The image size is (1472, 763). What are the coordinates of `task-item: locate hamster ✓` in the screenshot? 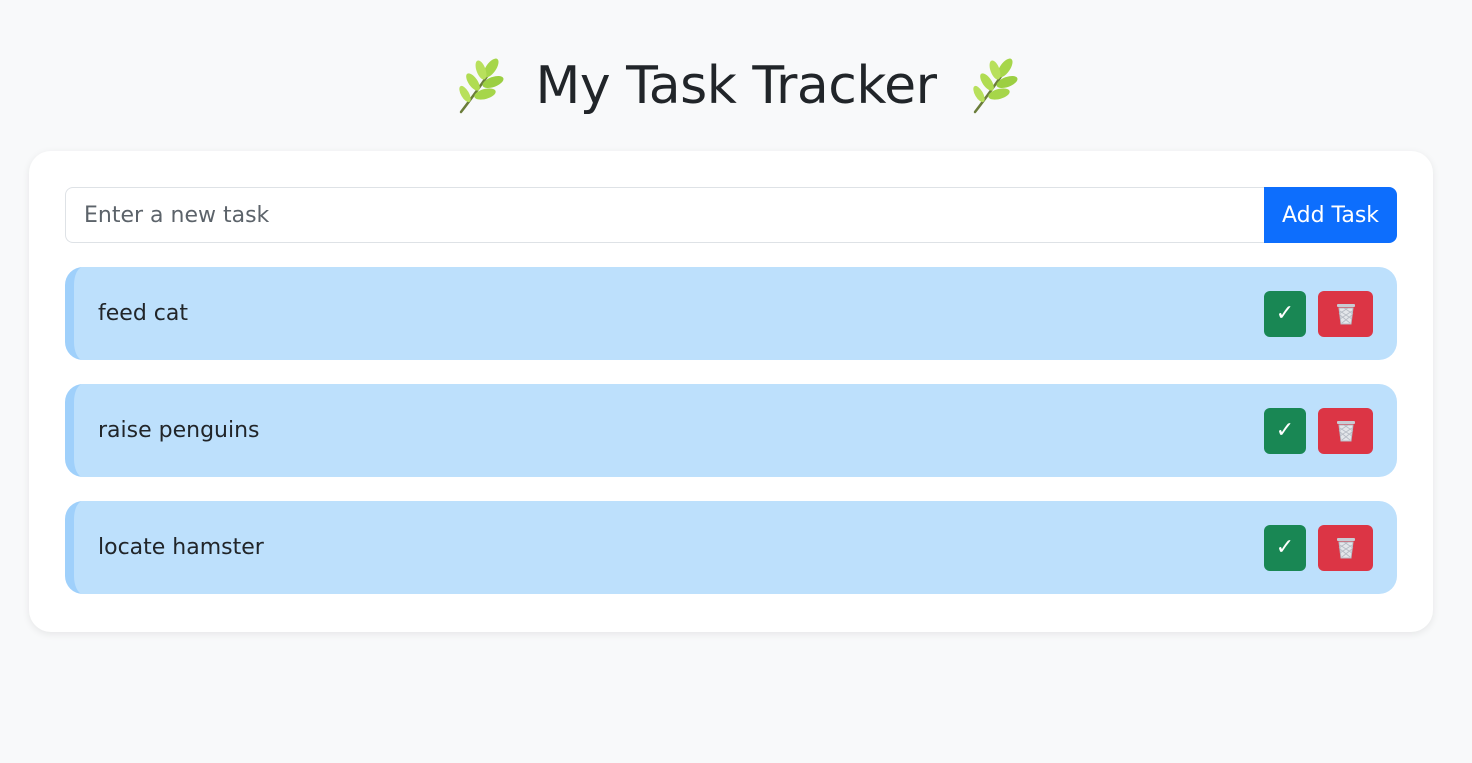 It's located at (731, 547).